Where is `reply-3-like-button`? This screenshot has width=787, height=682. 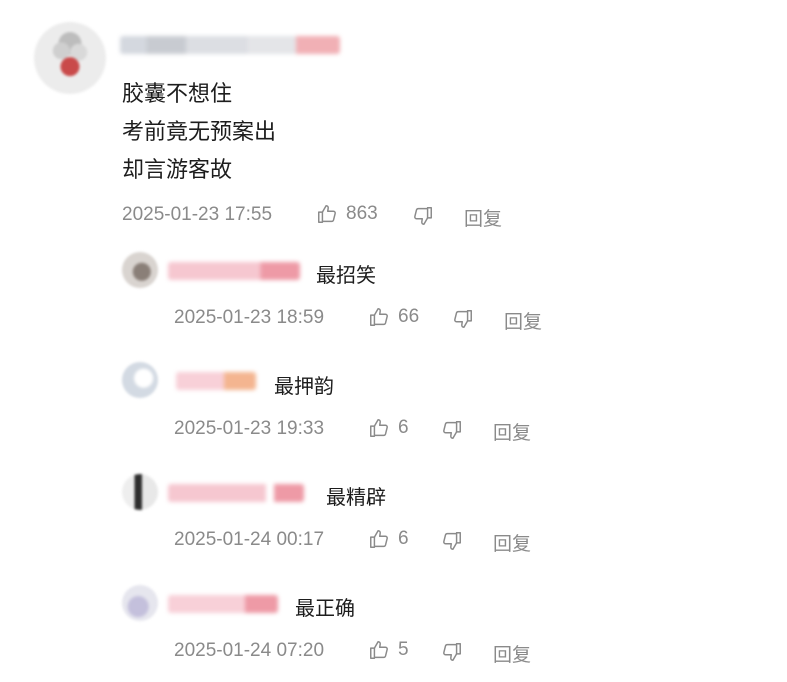 reply-3-like-button is located at coordinates (379, 541).